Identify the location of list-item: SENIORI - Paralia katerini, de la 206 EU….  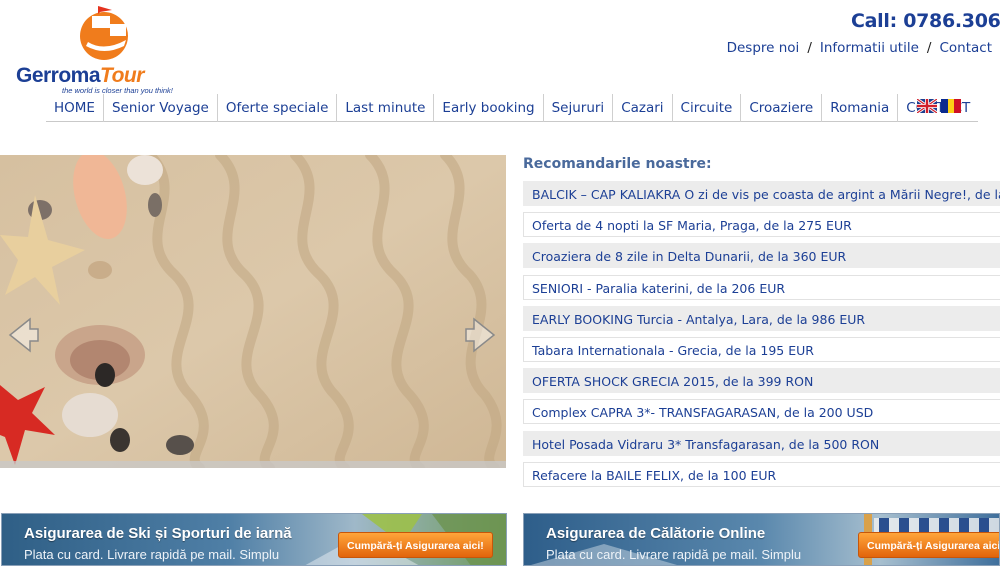
(761, 287).